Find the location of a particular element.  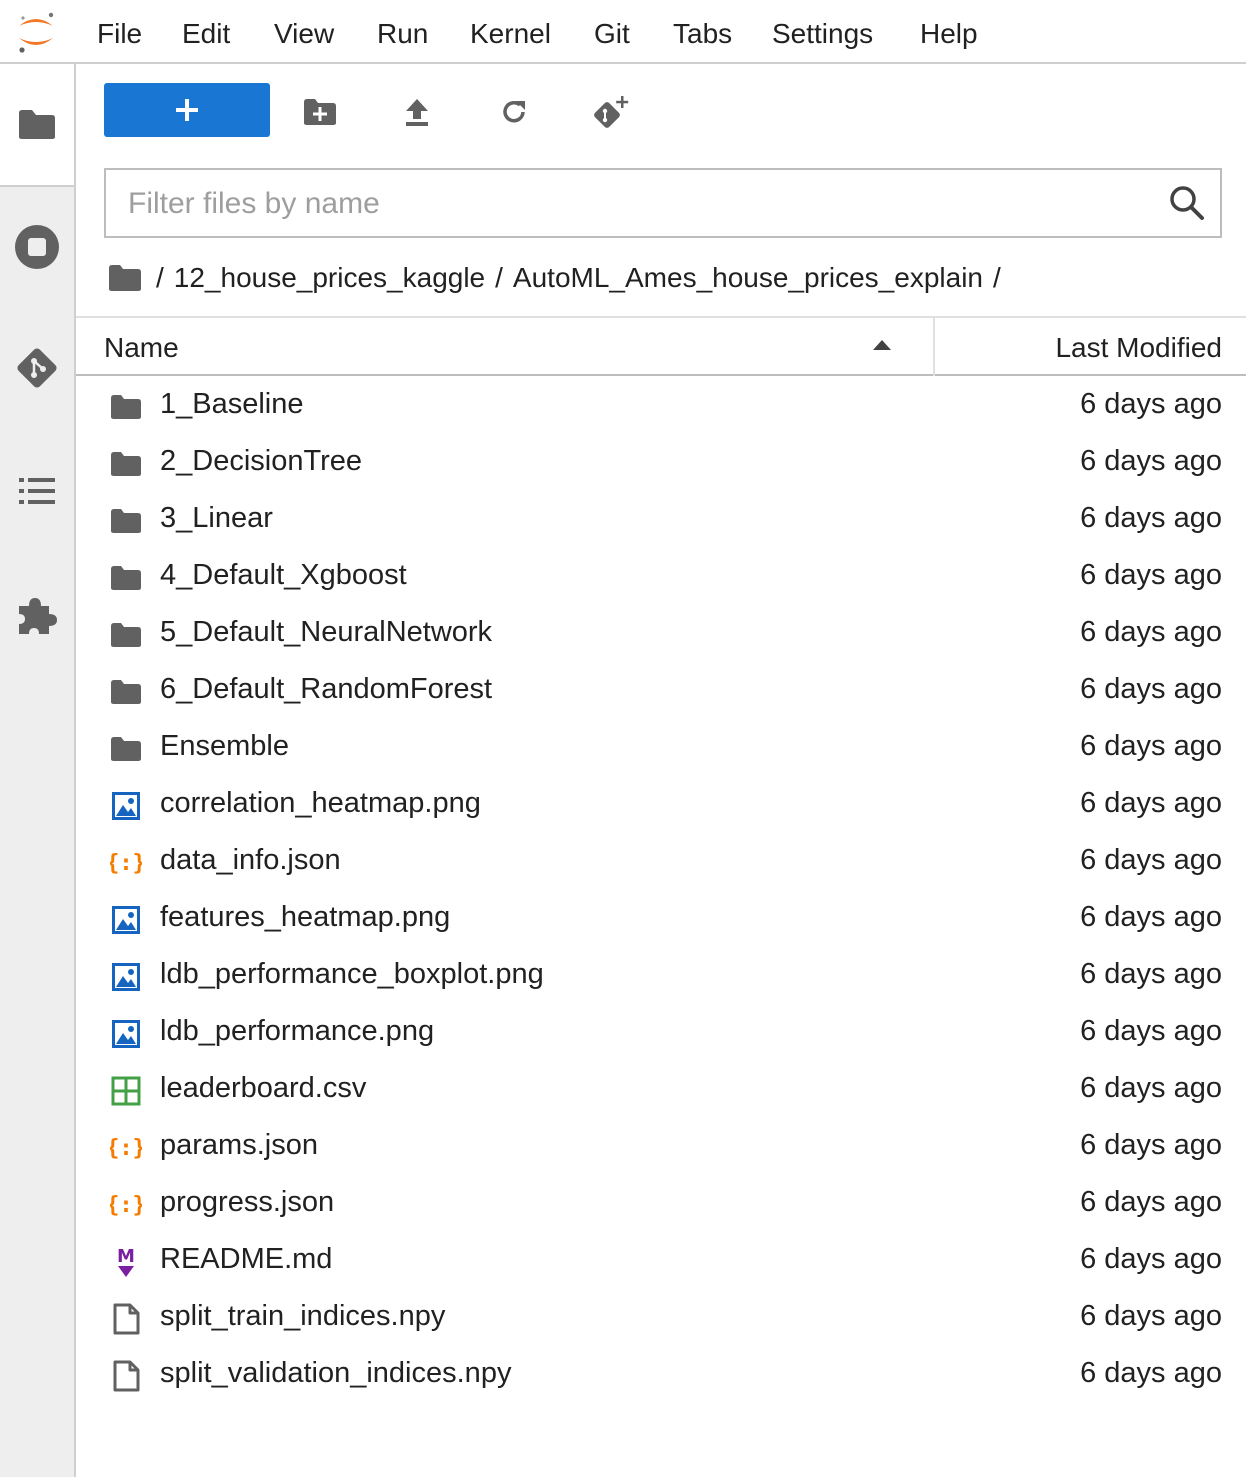

file-list-item: ldb_performance.png 6 days ago is located at coordinates (661, 1033).